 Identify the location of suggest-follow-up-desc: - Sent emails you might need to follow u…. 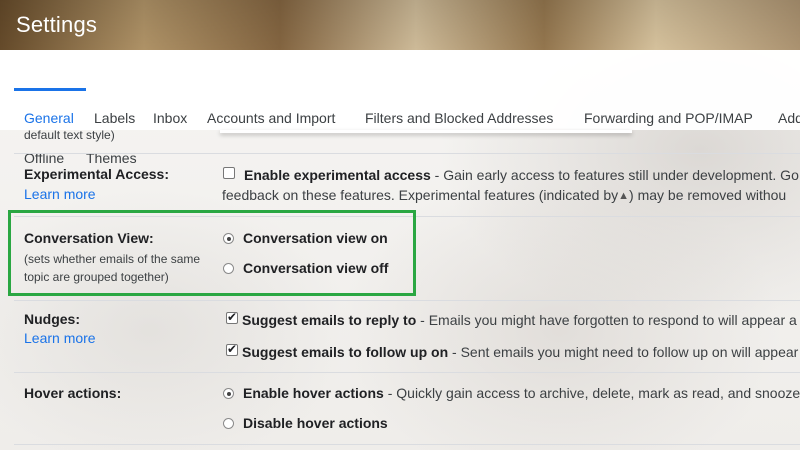
(623, 352).